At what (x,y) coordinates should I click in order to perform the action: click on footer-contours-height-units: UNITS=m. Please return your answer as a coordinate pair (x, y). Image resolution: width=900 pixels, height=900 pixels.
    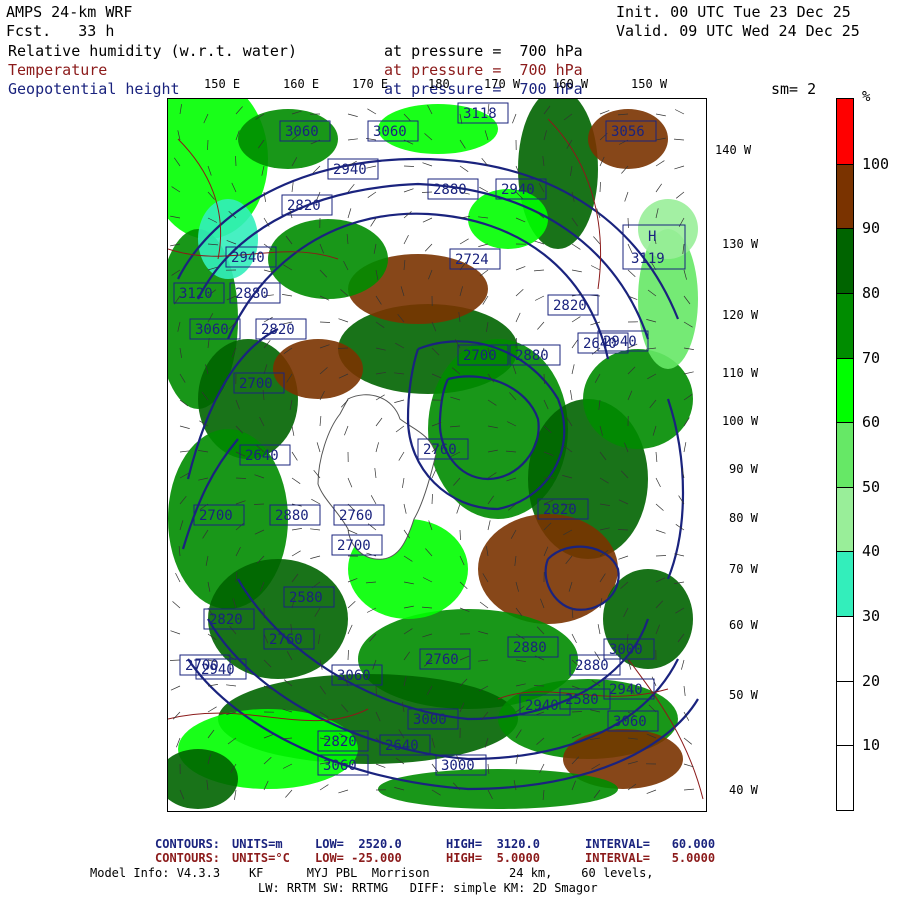
    Looking at the image, I should click on (257, 844).